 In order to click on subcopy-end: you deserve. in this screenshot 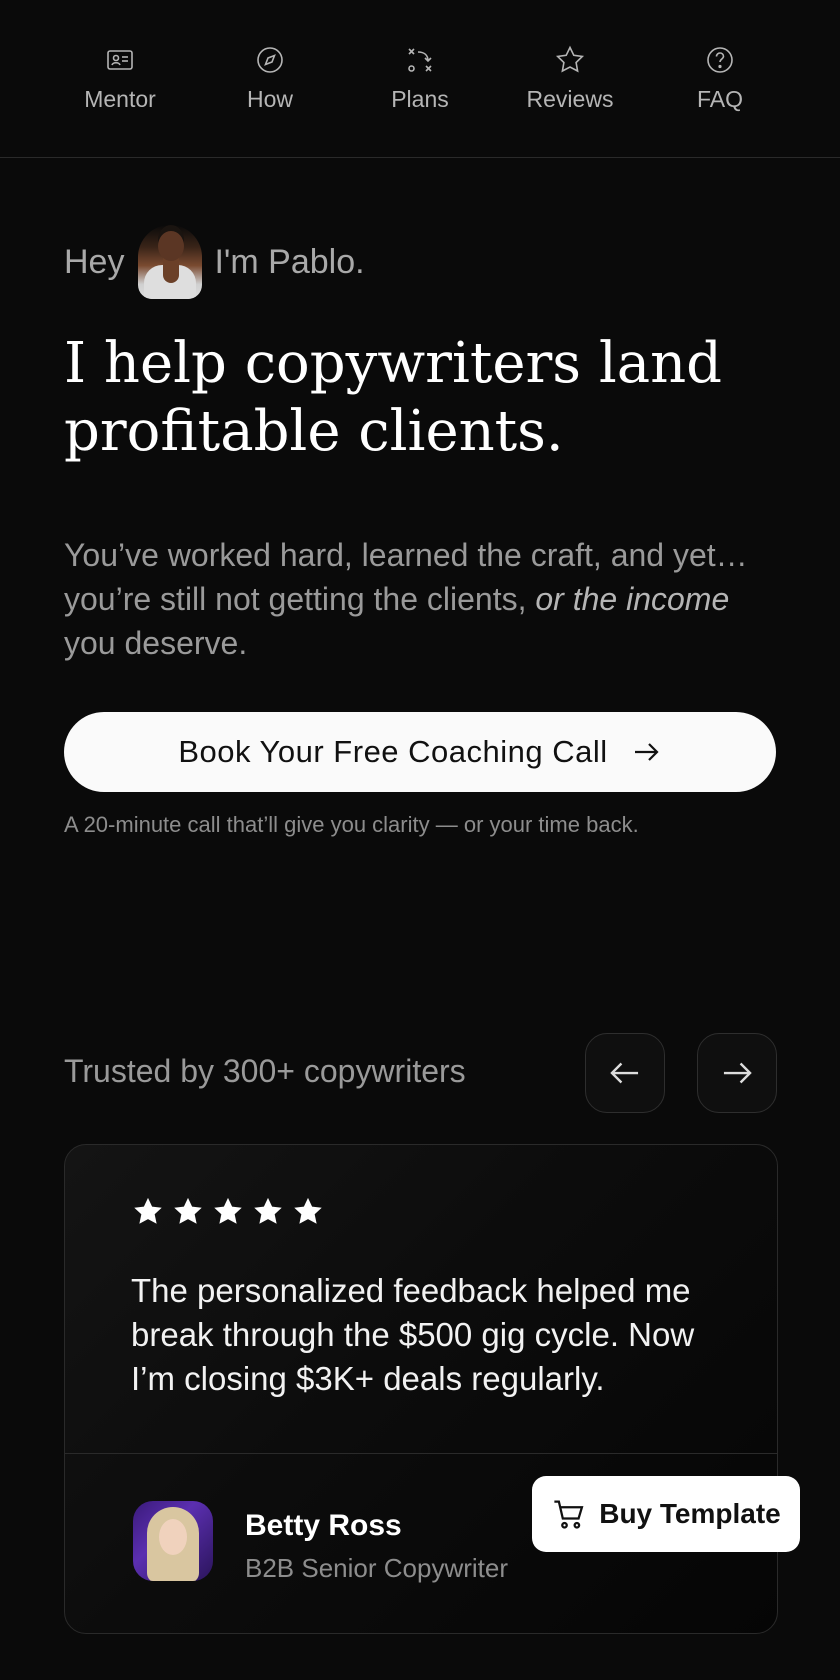, I will do `click(156, 643)`.